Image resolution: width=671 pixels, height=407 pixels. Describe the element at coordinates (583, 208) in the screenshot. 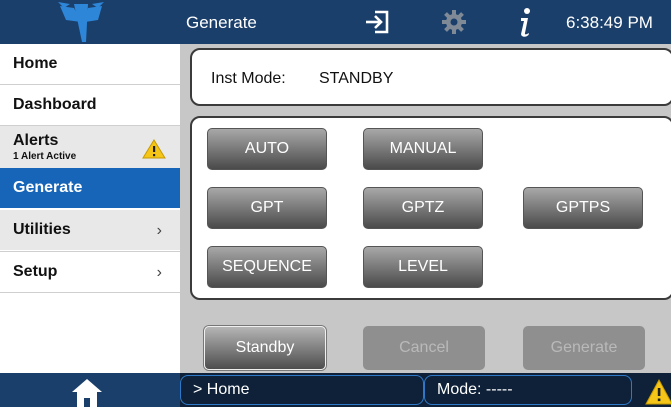

I see `gptps-button: GPTPS` at that location.